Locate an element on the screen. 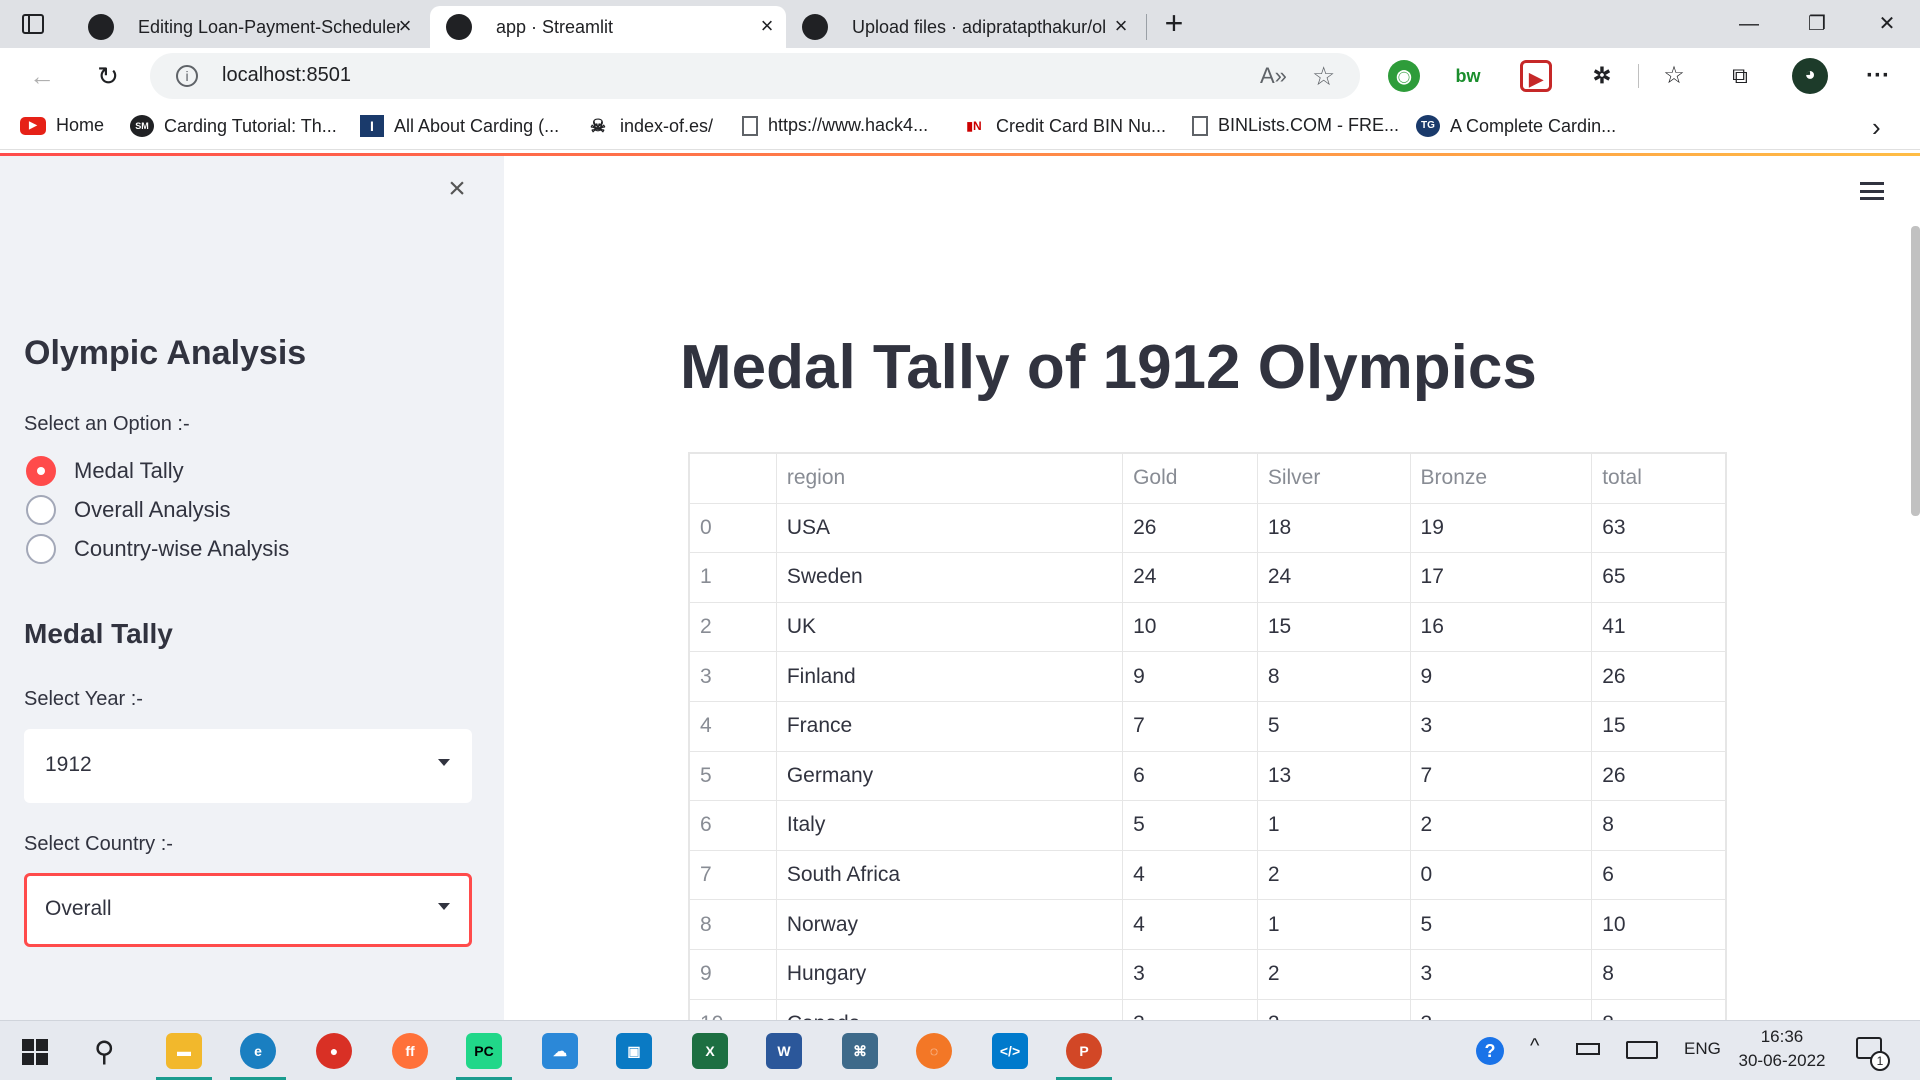  mysql-workbench-icon: ⌘ is located at coordinates (860, 1051).